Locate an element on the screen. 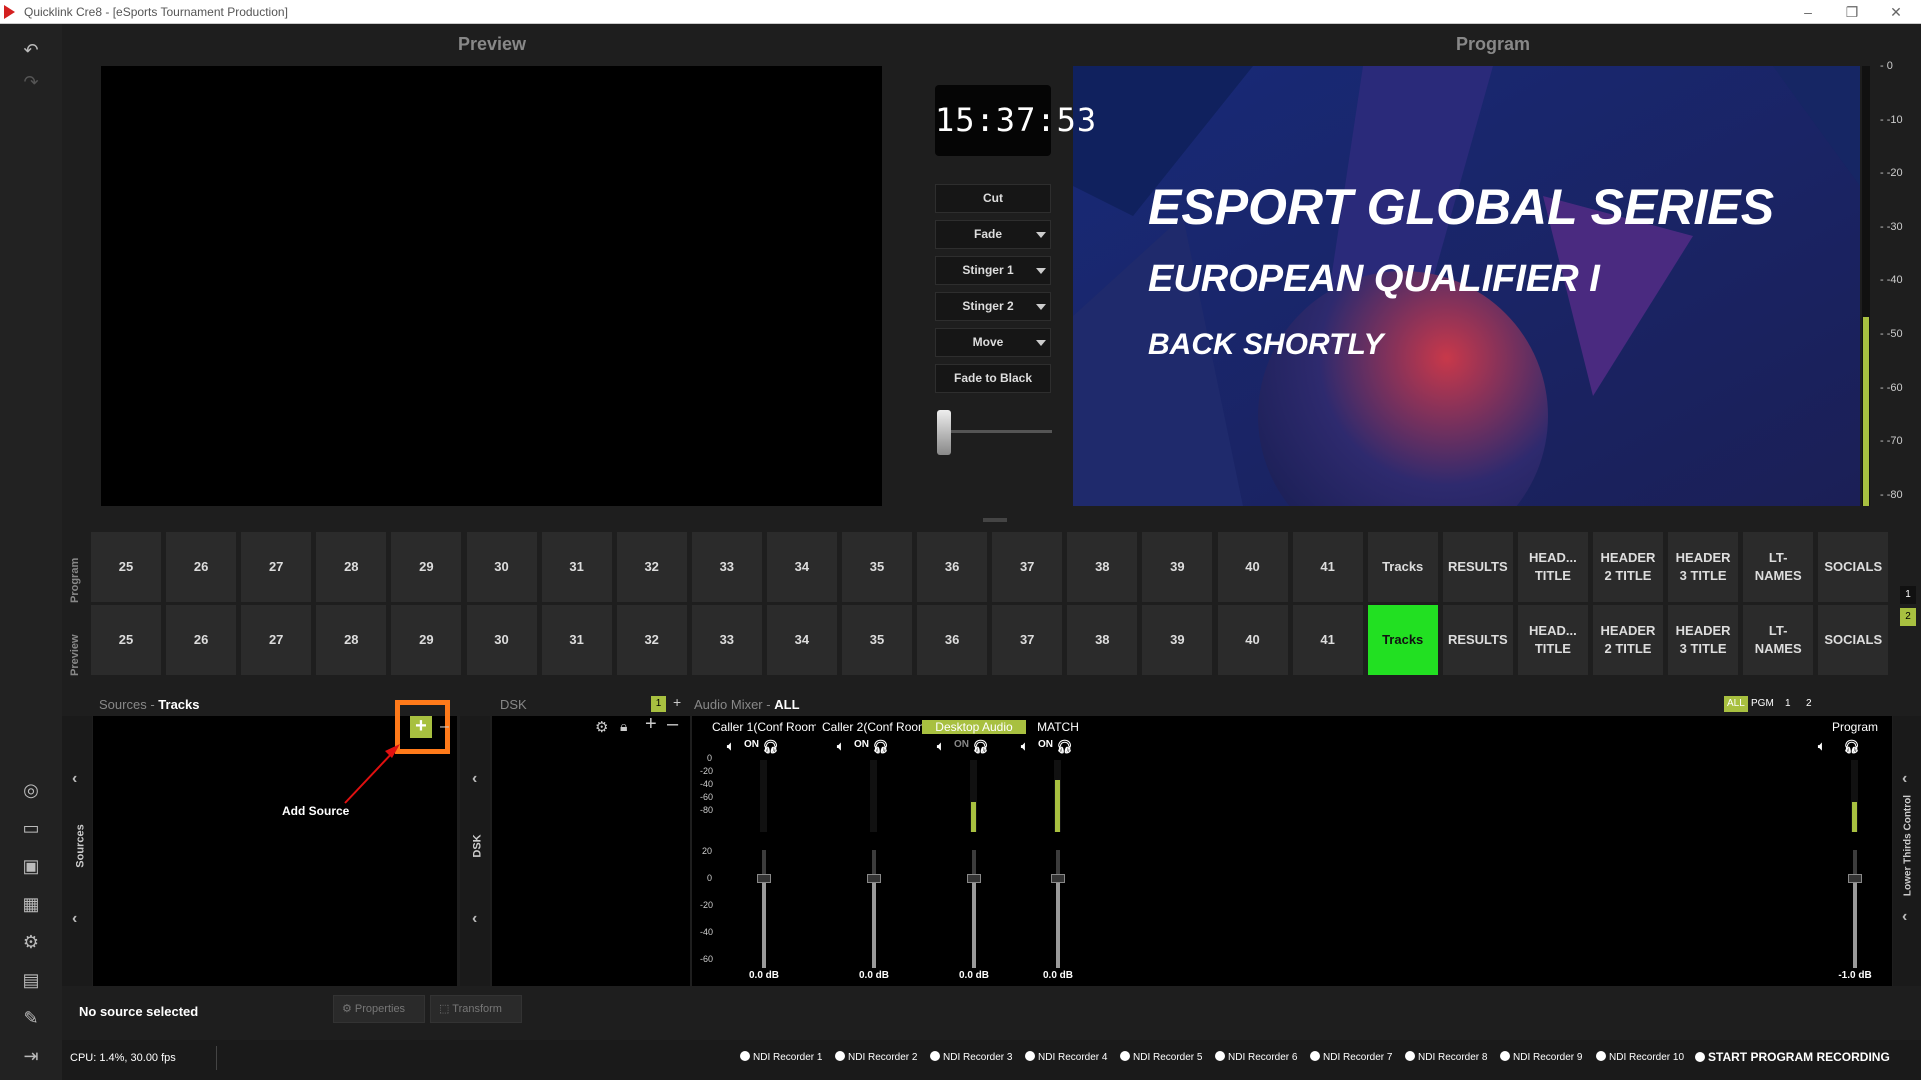 The height and width of the screenshot is (1080, 1921). program-scene-button: HEAD... TITLE is located at coordinates (1552, 567).